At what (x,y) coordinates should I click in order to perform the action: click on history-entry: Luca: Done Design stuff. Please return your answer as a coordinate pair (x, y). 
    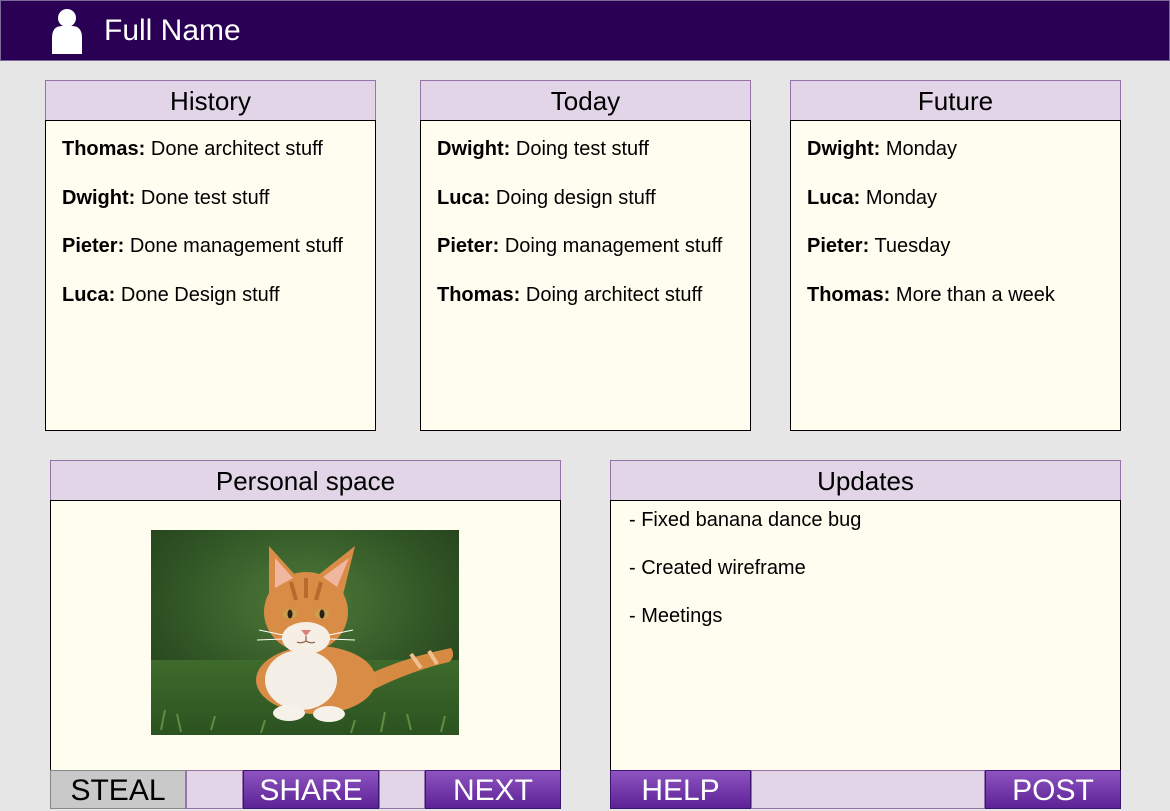
    Looking at the image, I should click on (171, 295).